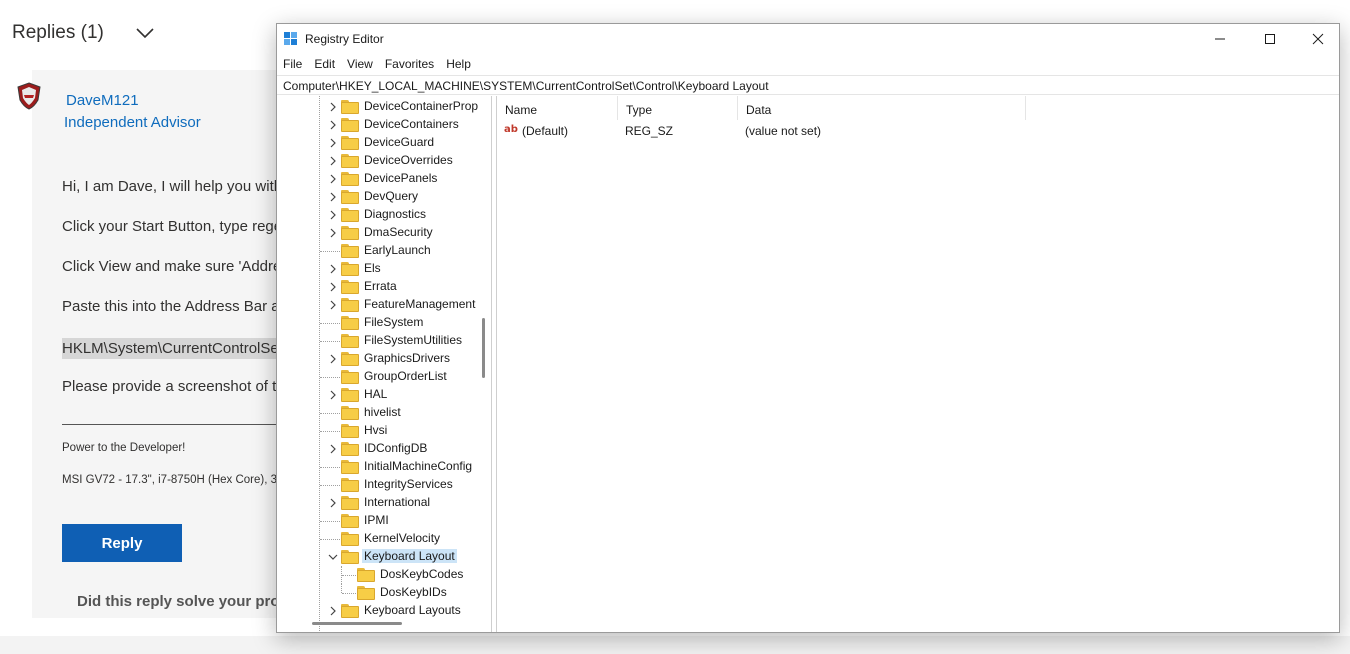  Describe the element at coordinates (377, 143) in the screenshot. I see `tree-node: DeviceGuard` at that location.